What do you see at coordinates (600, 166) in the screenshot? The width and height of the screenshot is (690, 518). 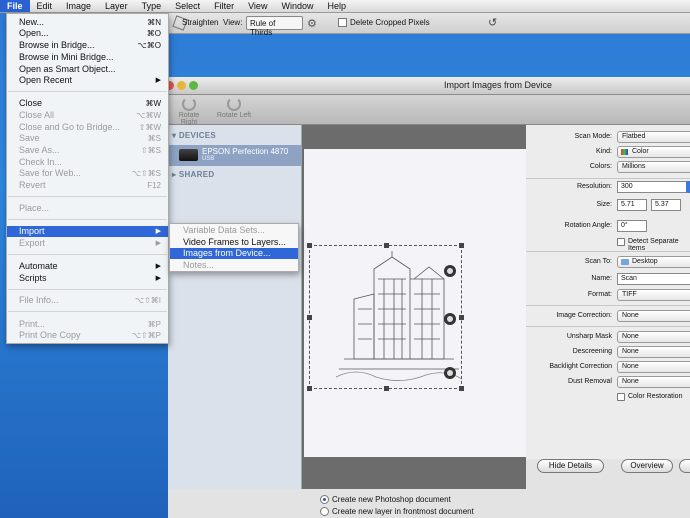 I see `colors-label: Colors:` at bounding box center [600, 166].